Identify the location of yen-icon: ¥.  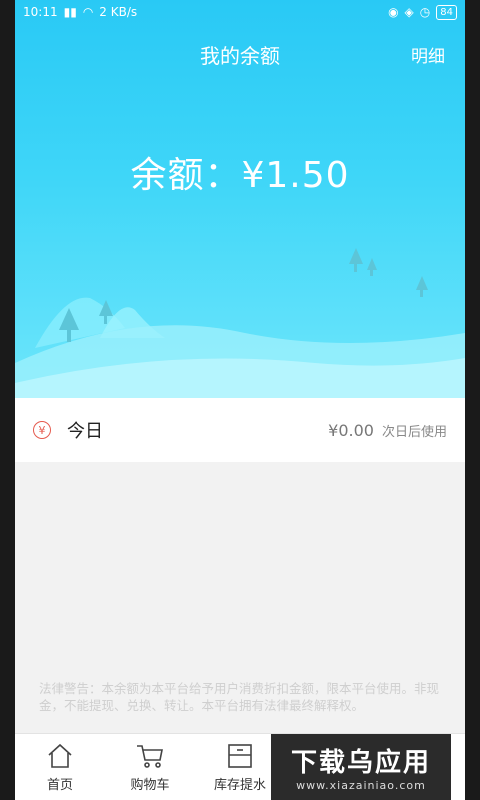
(42, 430).